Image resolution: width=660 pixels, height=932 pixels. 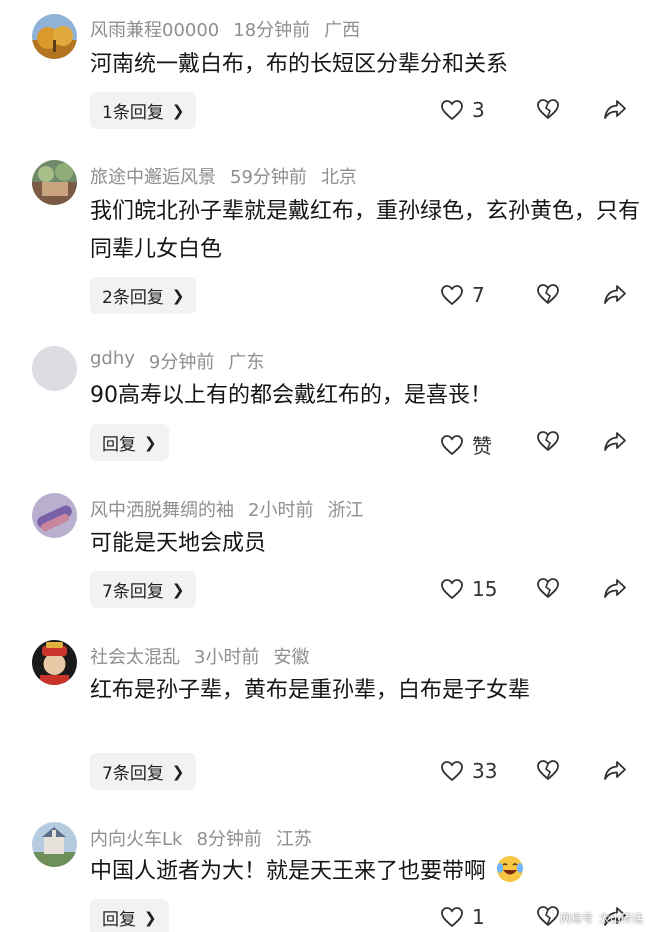 I want to click on username: 风中洒脱舞绸的袖, so click(x=162, y=509).